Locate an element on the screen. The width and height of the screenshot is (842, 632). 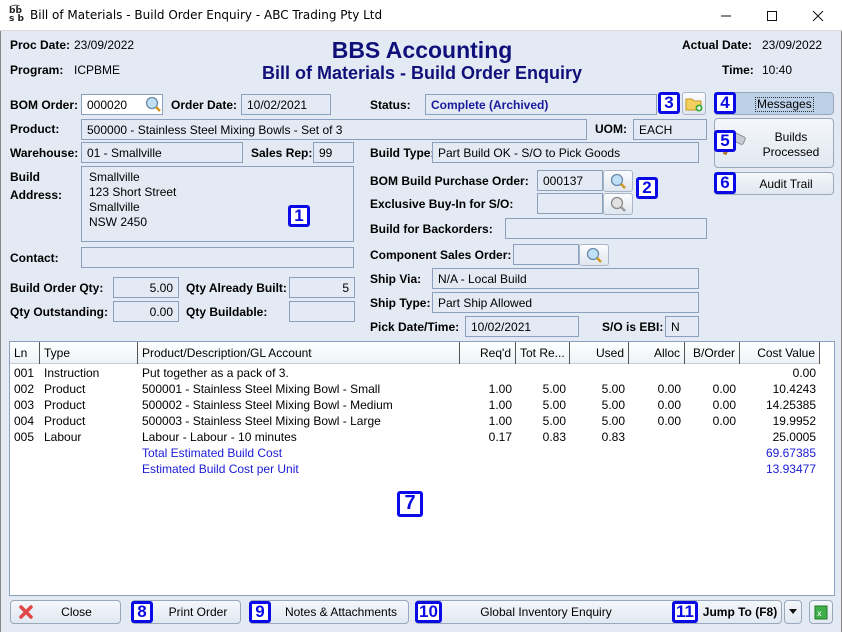
marker-7: 7 is located at coordinates (410, 504).